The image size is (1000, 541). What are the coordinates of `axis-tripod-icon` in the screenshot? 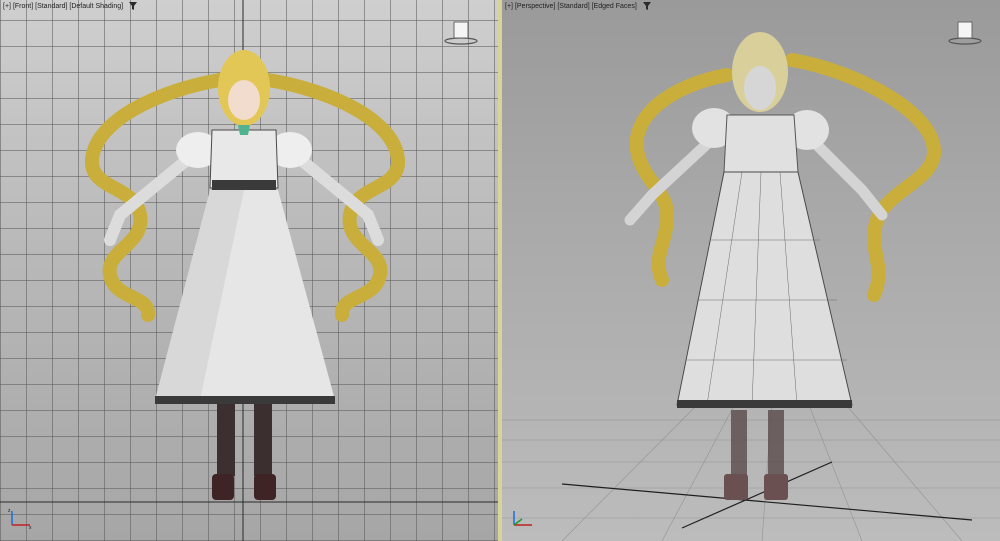 It's located at (522, 518).